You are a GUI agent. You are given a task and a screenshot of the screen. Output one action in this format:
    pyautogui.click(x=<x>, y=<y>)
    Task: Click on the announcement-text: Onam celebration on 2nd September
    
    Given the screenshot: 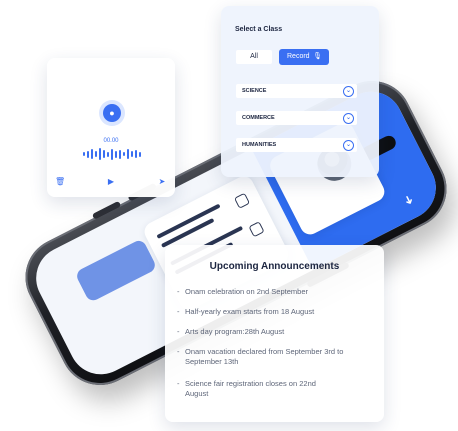 What is the action you would take?
    pyautogui.click(x=246, y=291)
    